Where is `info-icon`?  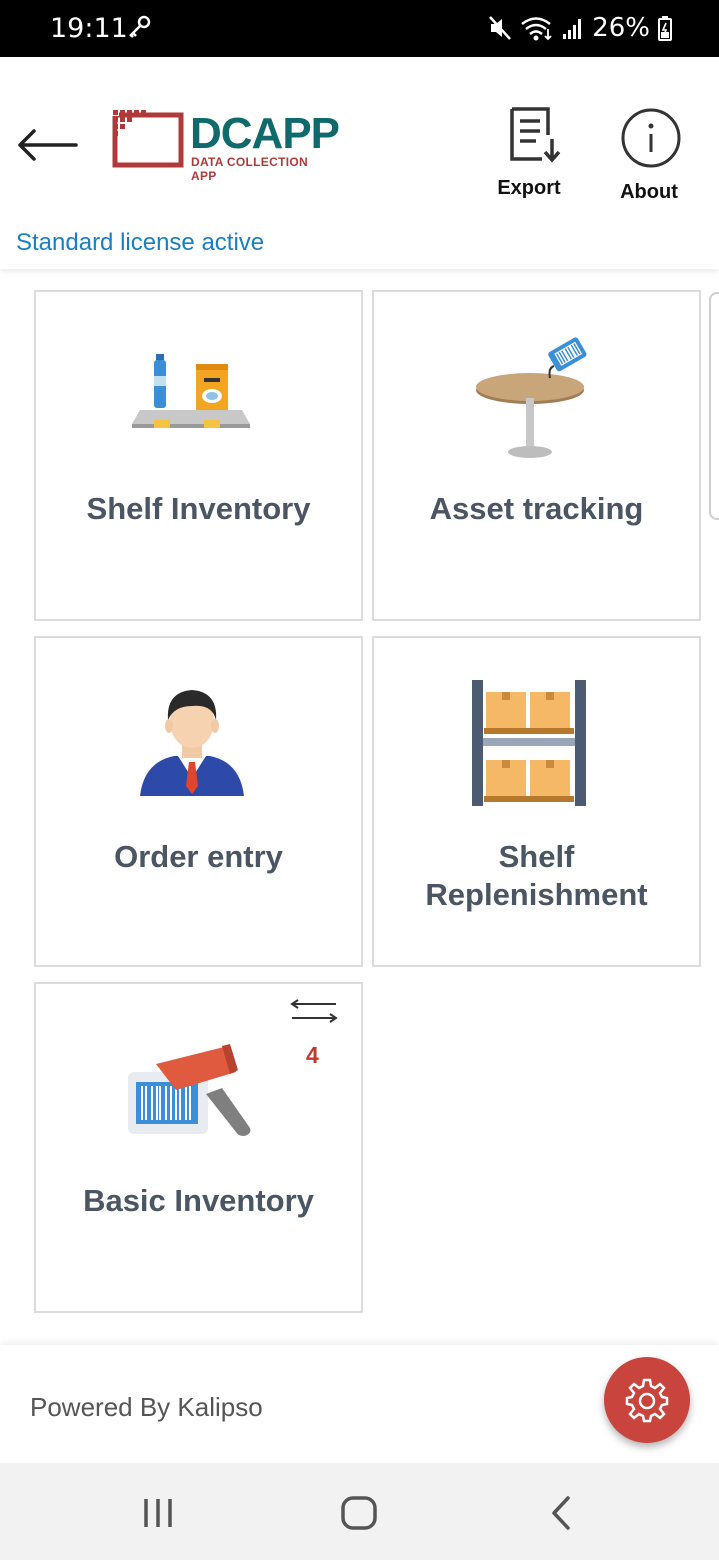
info-icon is located at coordinates (651, 138).